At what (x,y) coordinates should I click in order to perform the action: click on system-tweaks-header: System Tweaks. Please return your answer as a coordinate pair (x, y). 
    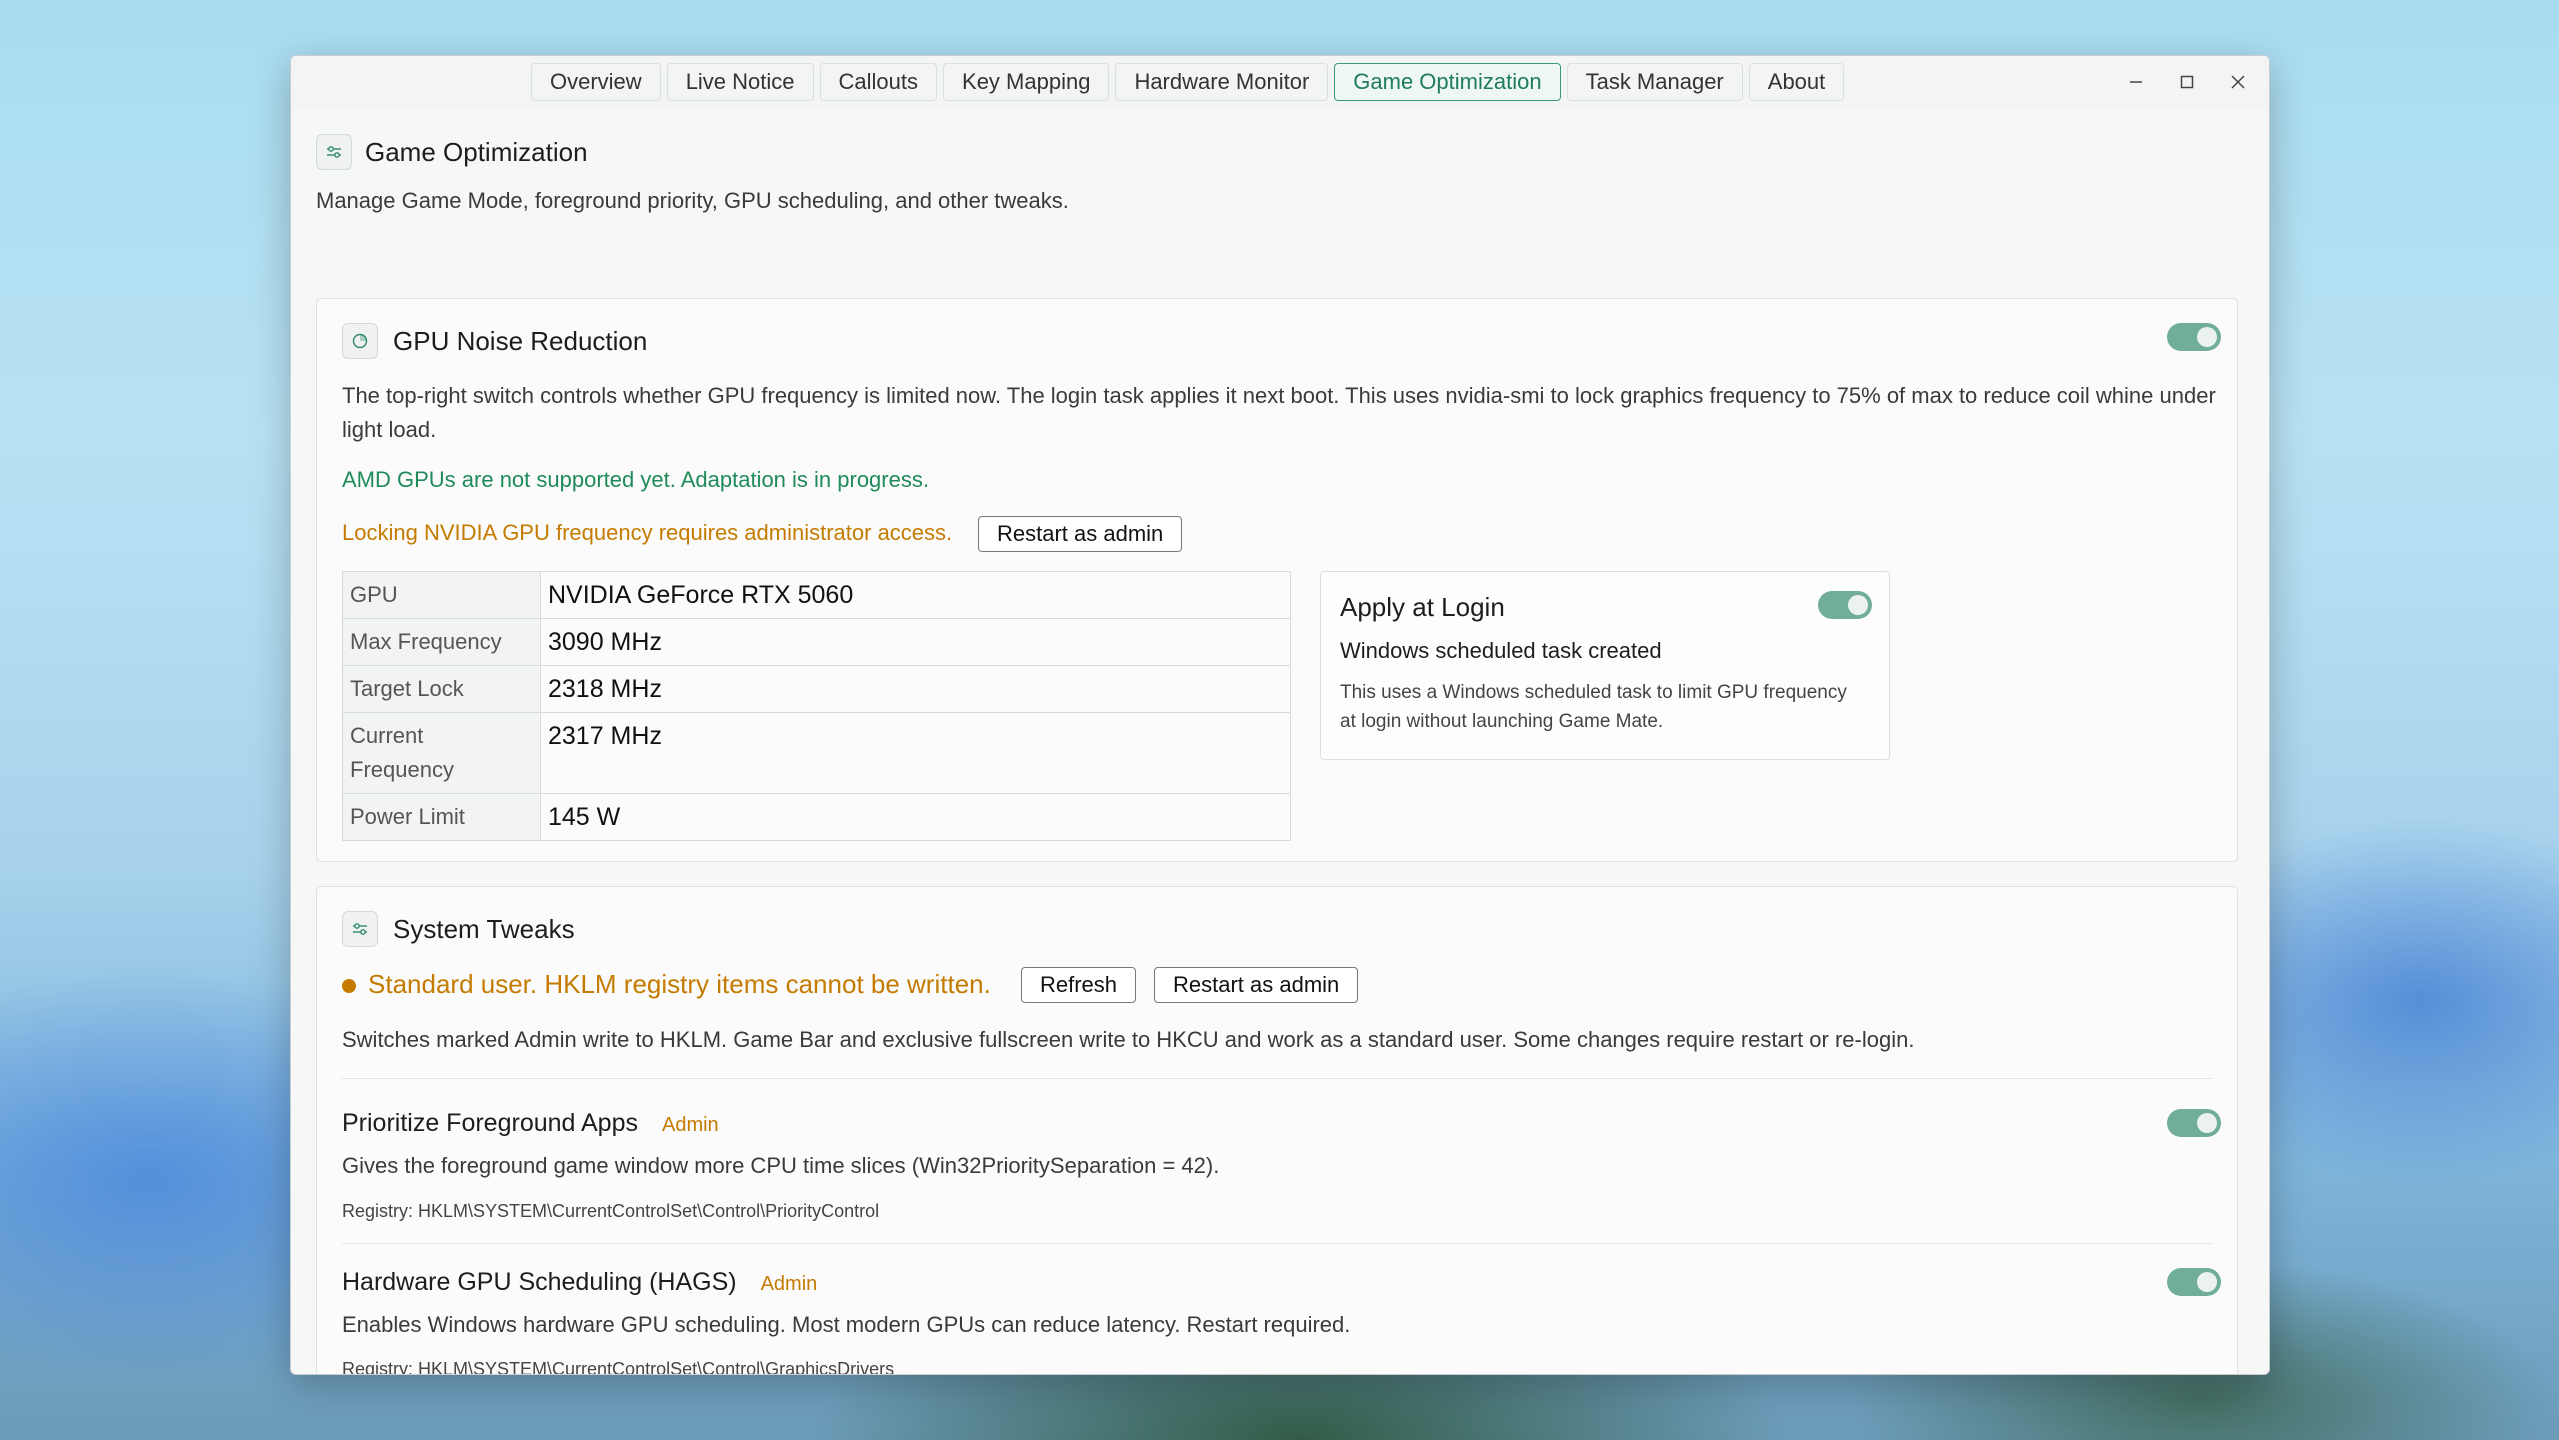
    Looking at the image, I should click on (458, 929).